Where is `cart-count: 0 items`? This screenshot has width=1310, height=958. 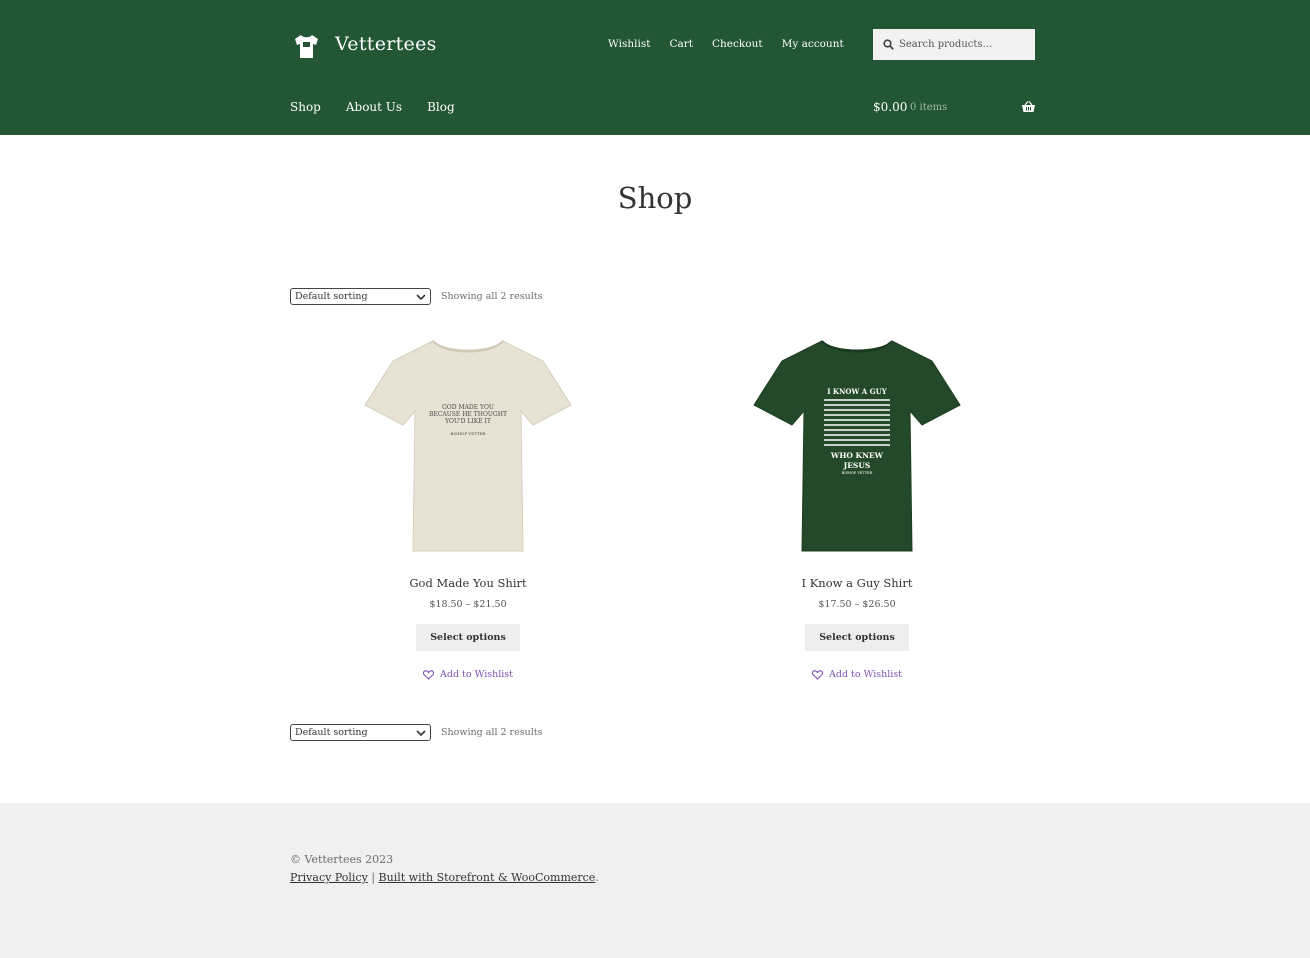
cart-count: 0 items is located at coordinates (929, 107).